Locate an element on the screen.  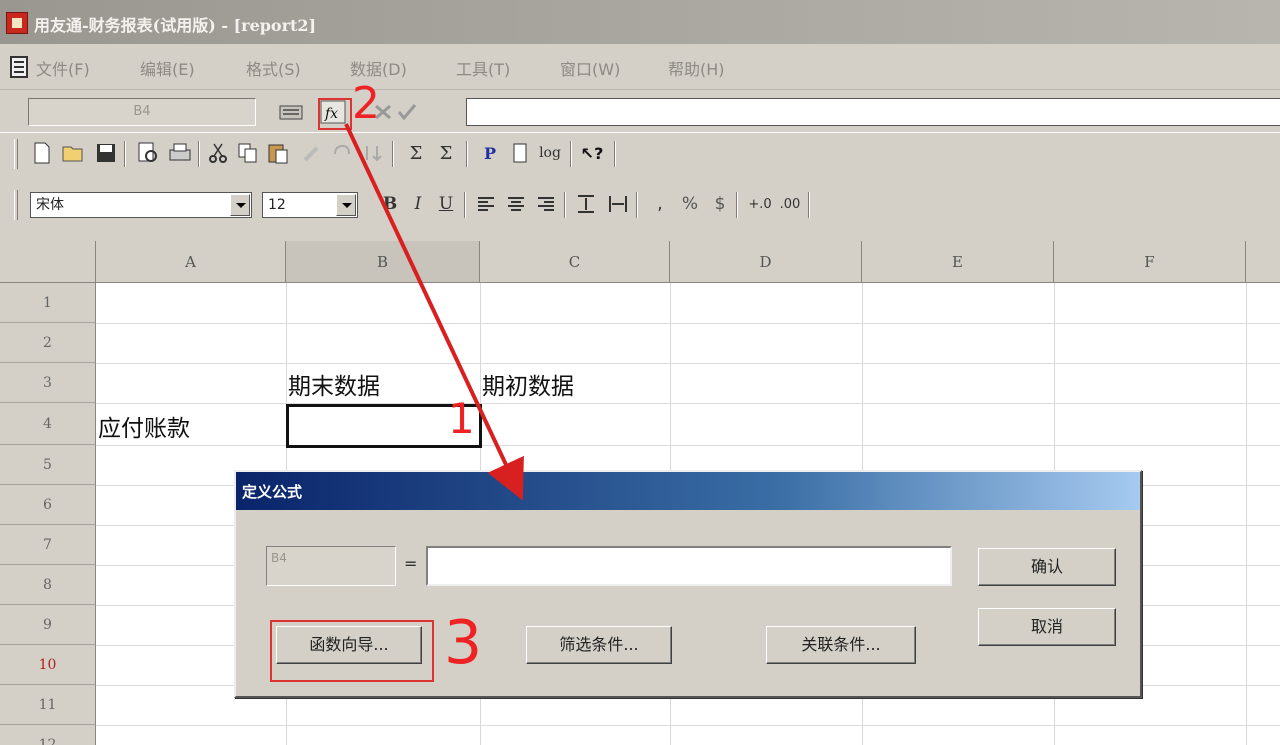
decrease-decimal-icon: .00 is located at coordinates (790, 204).